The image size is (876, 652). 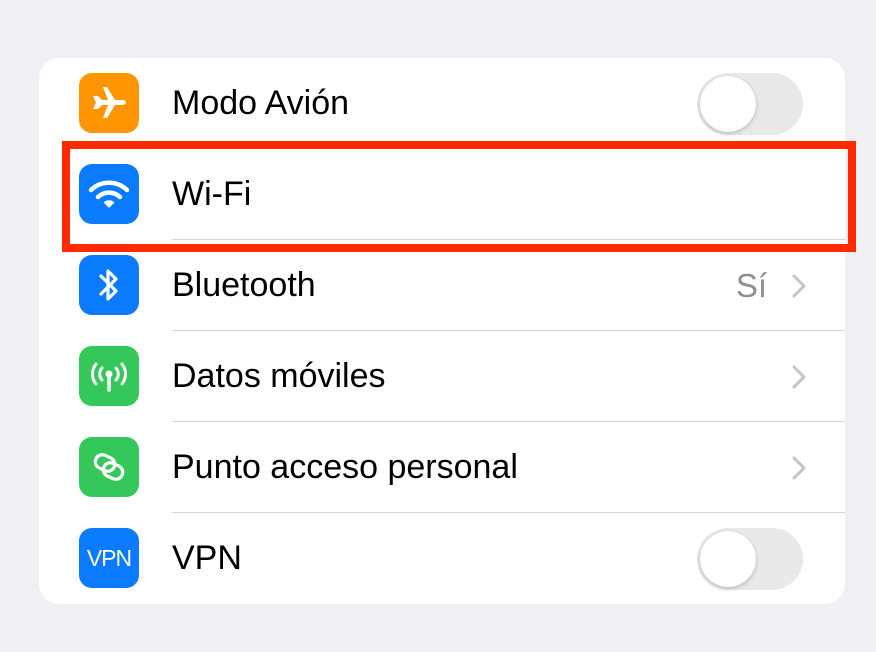 I want to click on vpn-toggle, so click(x=750, y=559).